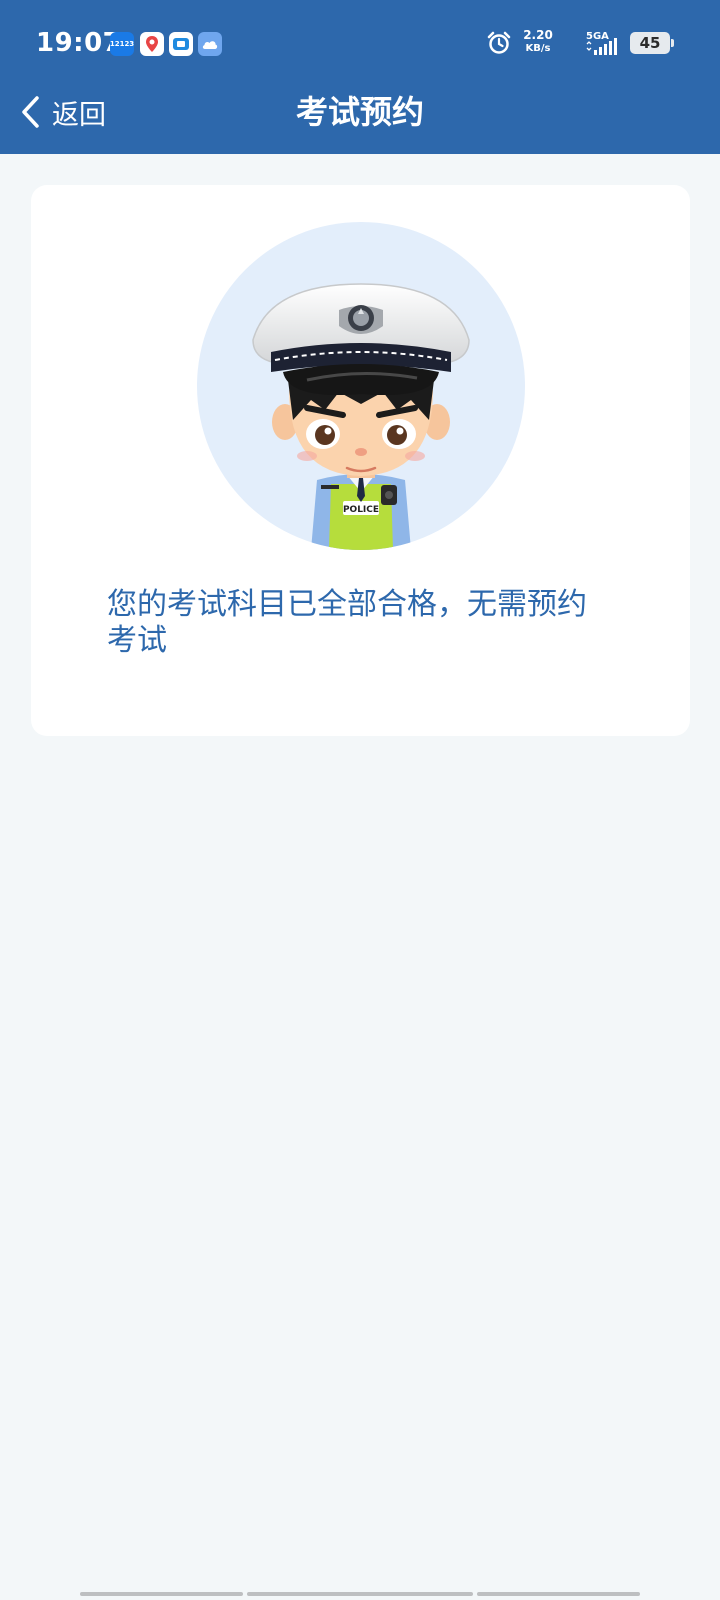 The image size is (720, 1600). What do you see at coordinates (161, 1594) in the screenshot?
I see `gesture-bar-left` at bounding box center [161, 1594].